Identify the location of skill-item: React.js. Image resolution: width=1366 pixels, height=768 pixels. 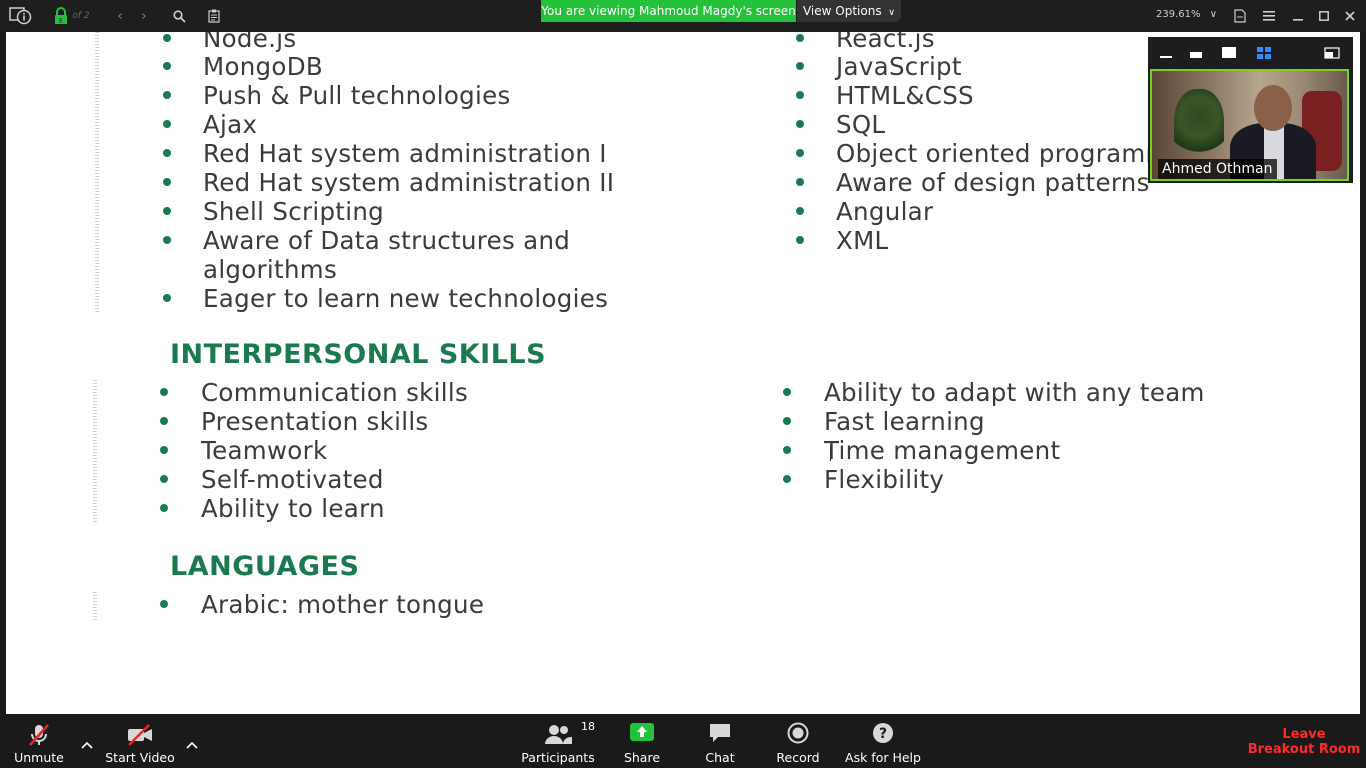
(885, 42).